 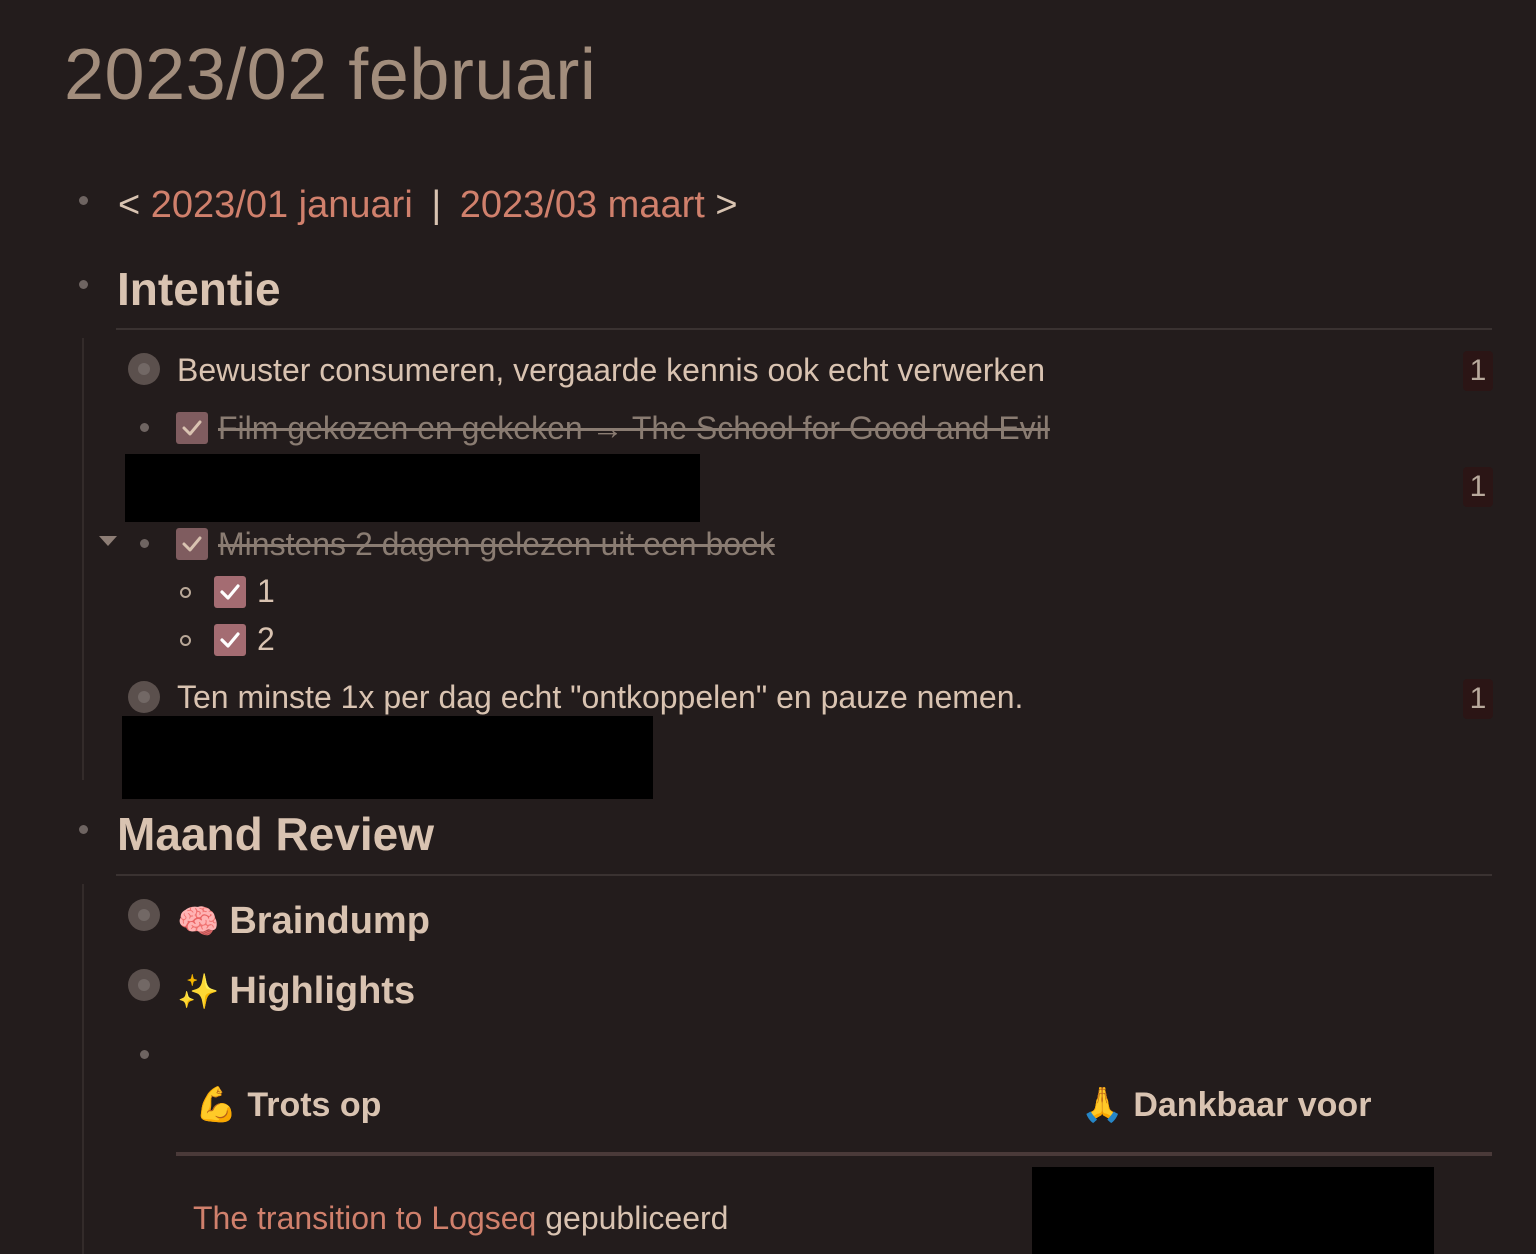 What do you see at coordinates (282, 205) in the screenshot?
I see `prev-month-link: 2023/01 januari` at bounding box center [282, 205].